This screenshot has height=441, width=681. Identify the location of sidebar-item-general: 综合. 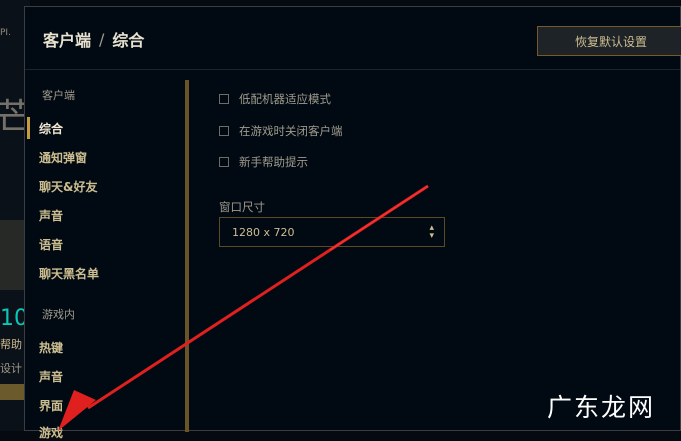
(51, 128).